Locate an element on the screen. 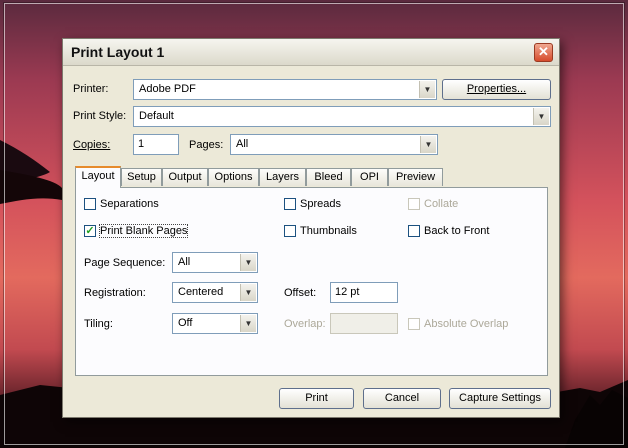  copies-input: 1 is located at coordinates (156, 144).